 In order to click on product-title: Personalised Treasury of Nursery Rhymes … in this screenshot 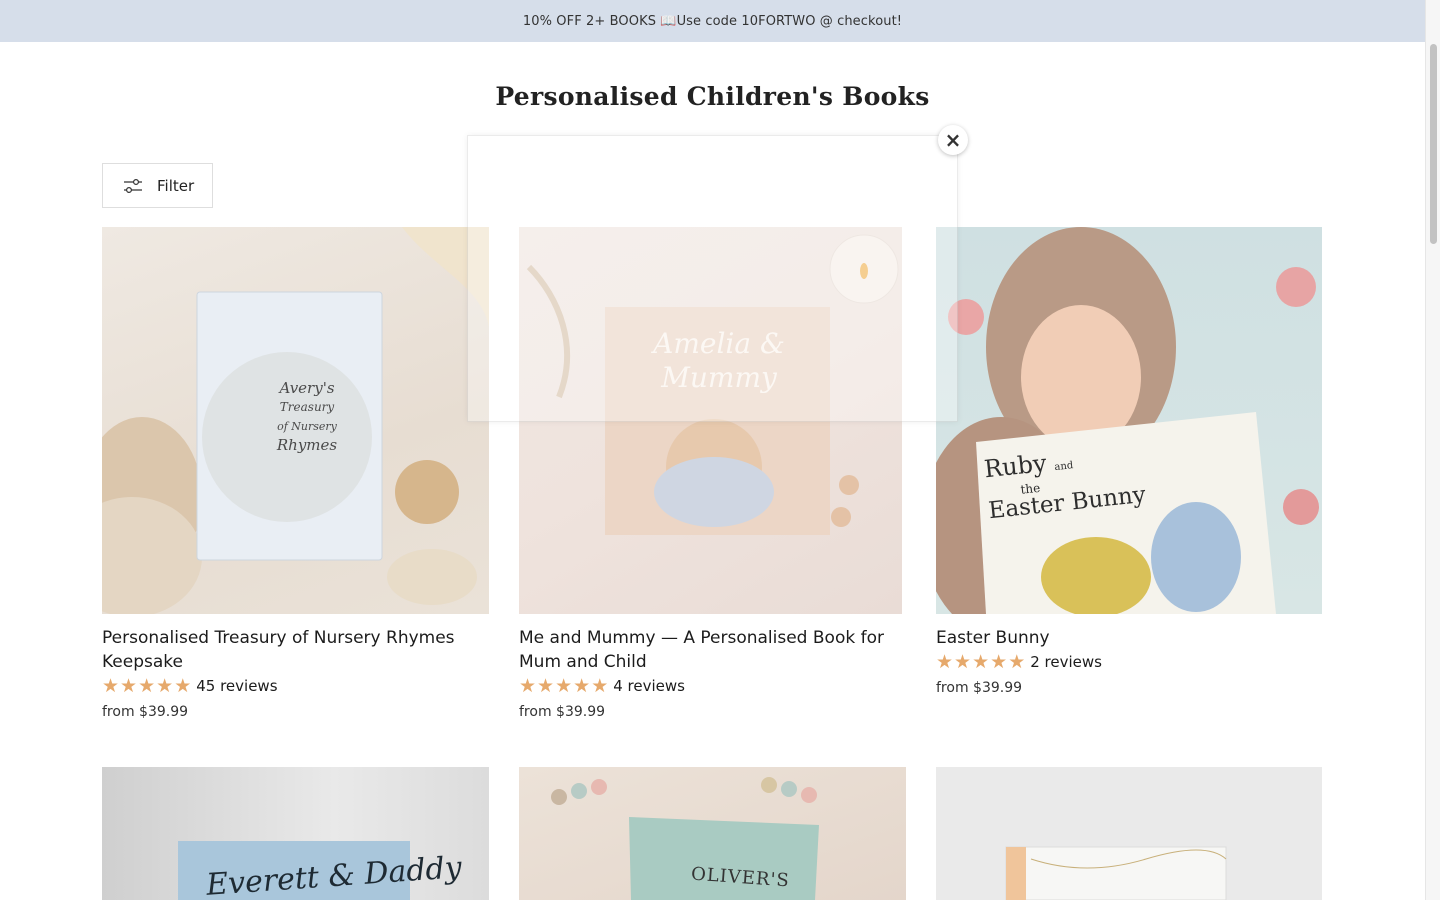, I will do `click(295, 650)`.